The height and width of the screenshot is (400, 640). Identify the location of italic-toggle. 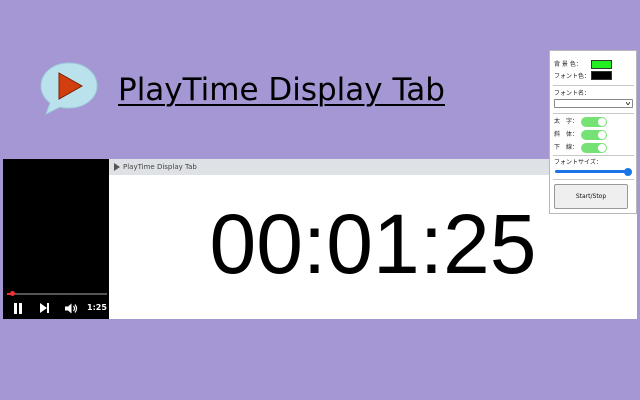
(594, 135).